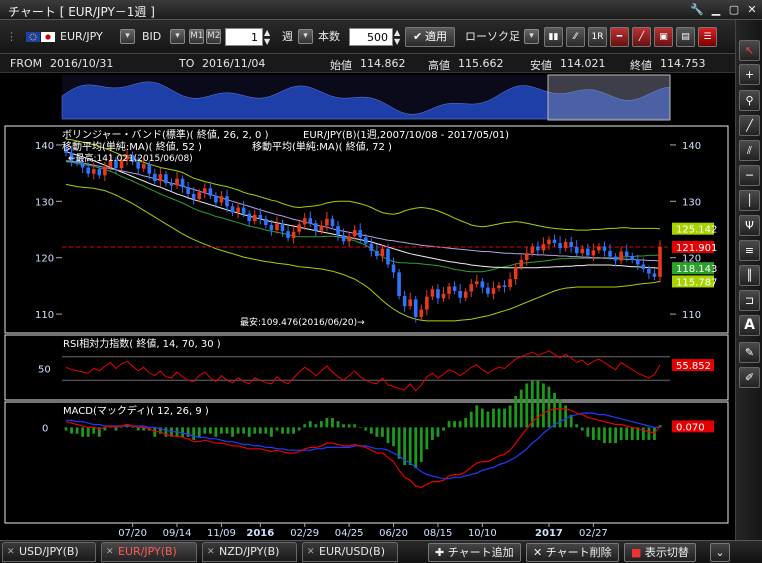 The height and width of the screenshot is (563, 762). What do you see at coordinates (287, 37) in the screenshot?
I see `period-unit-label: 週` at bounding box center [287, 37].